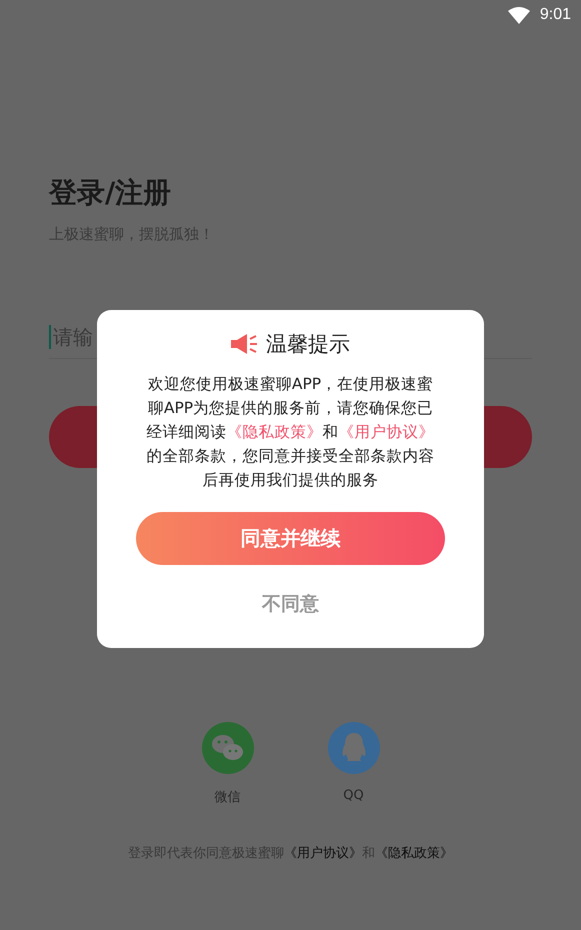  Describe the element at coordinates (244, 344) in the screenshot. I see `megaphone-icon` at that location.